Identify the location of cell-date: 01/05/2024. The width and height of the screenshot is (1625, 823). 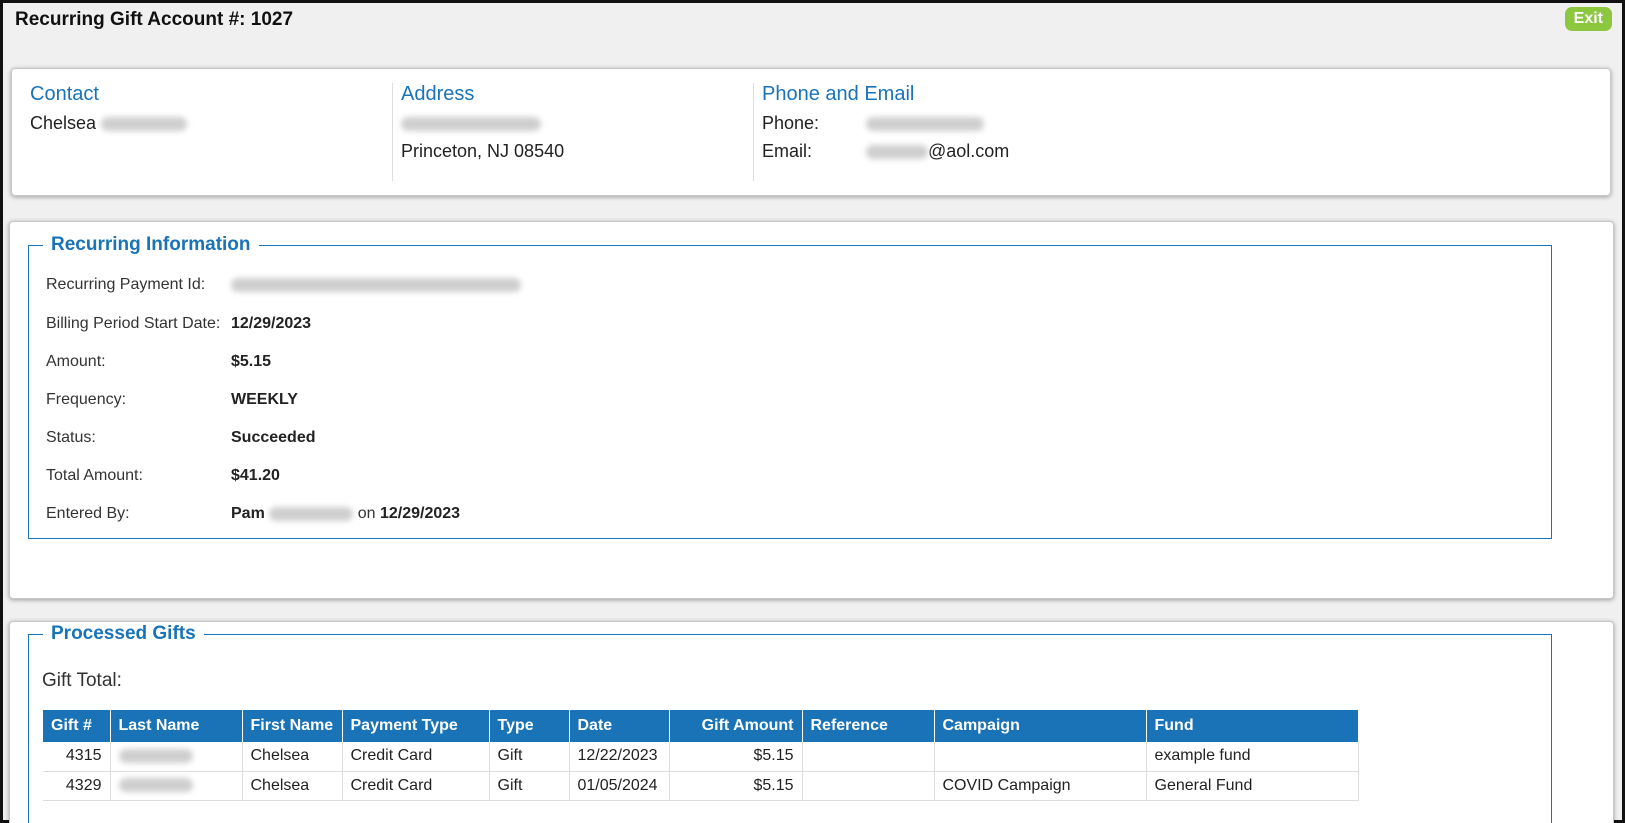
(619, 786).